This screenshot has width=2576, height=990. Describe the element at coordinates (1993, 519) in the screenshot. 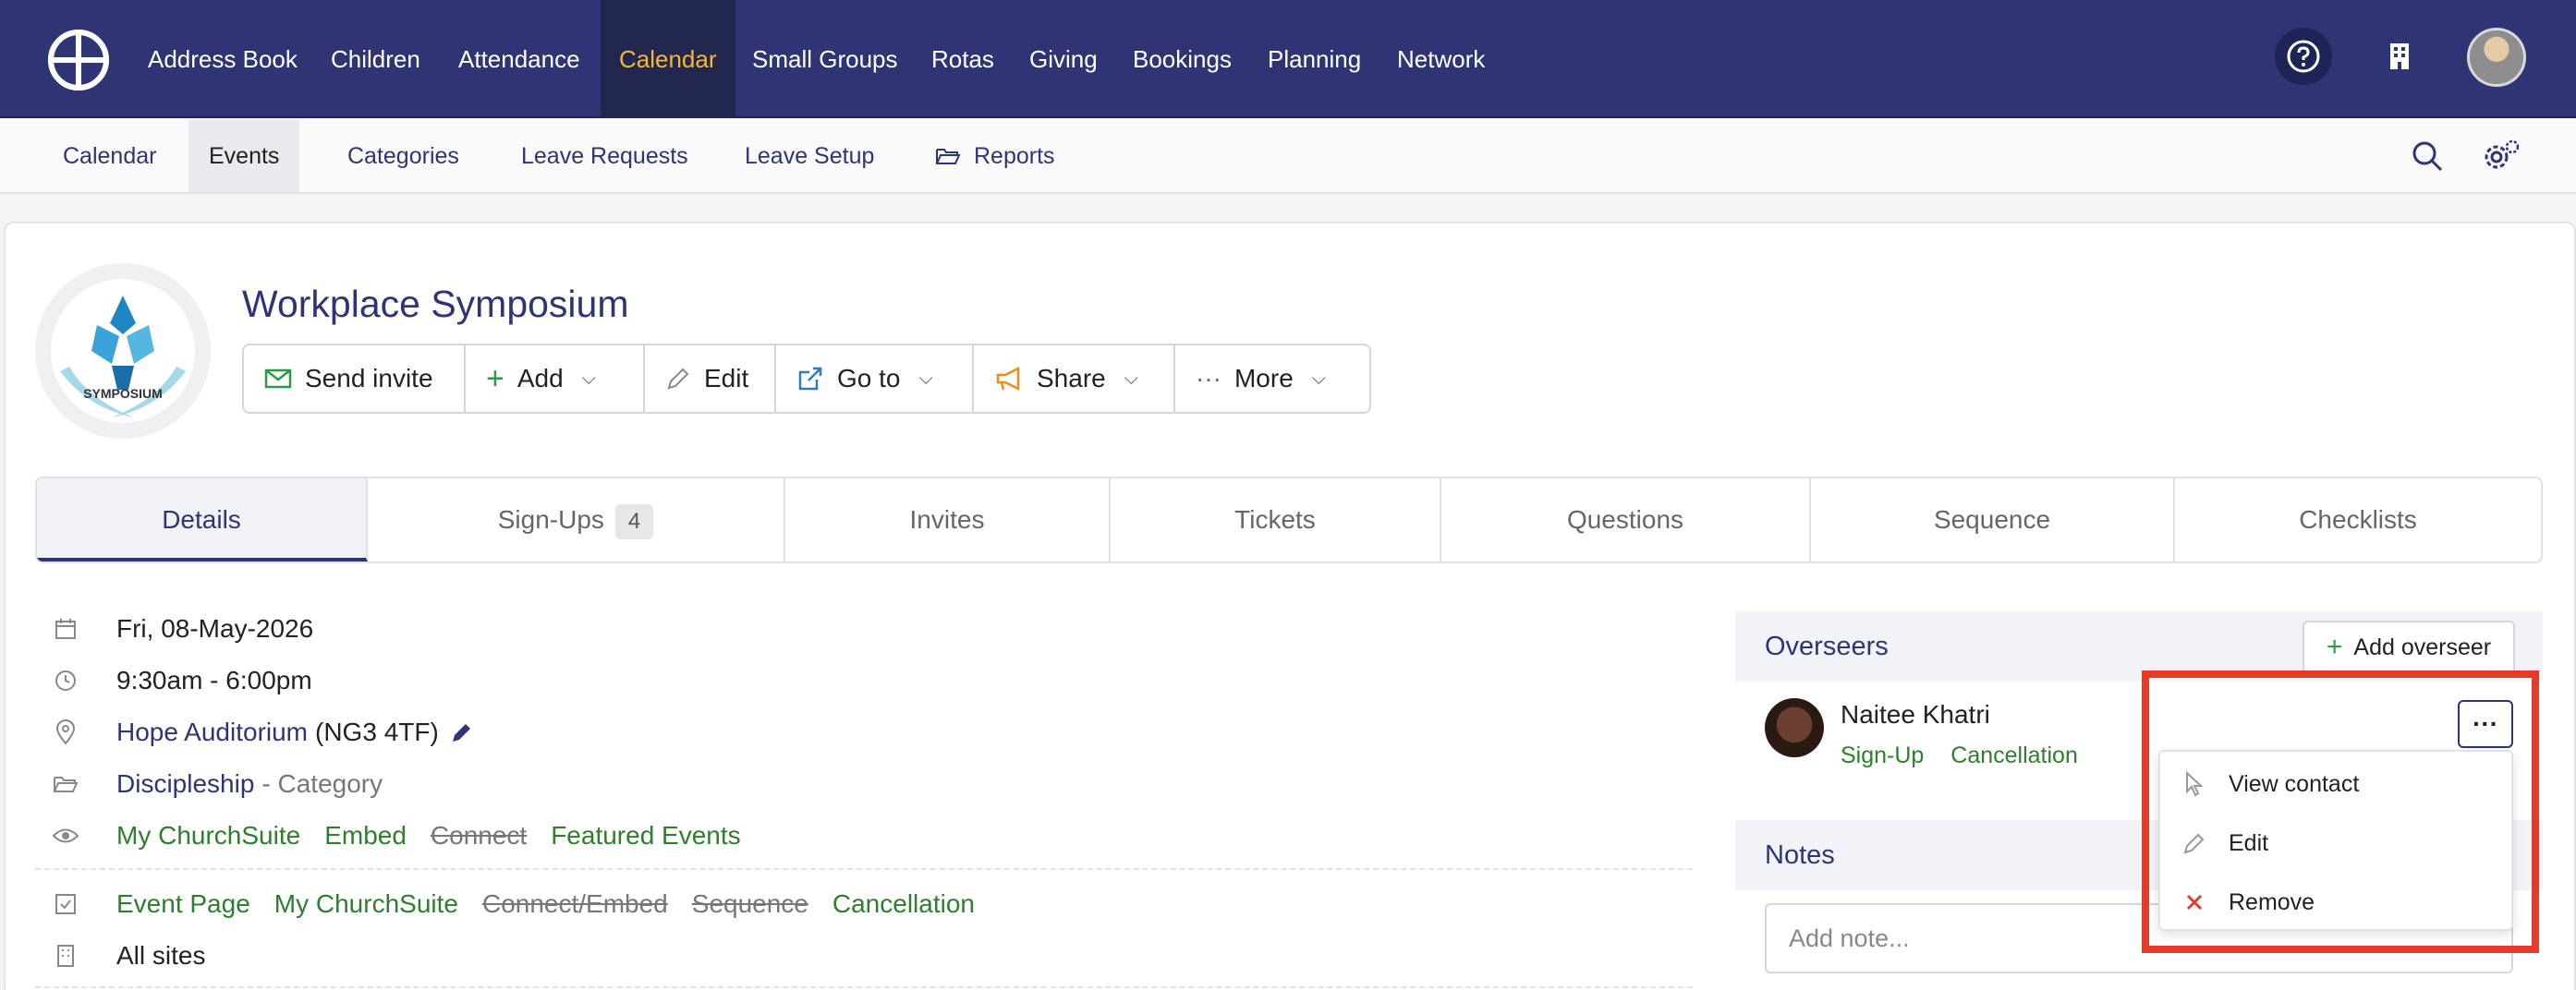

I see `tab-sequence: Sequence` at that location.